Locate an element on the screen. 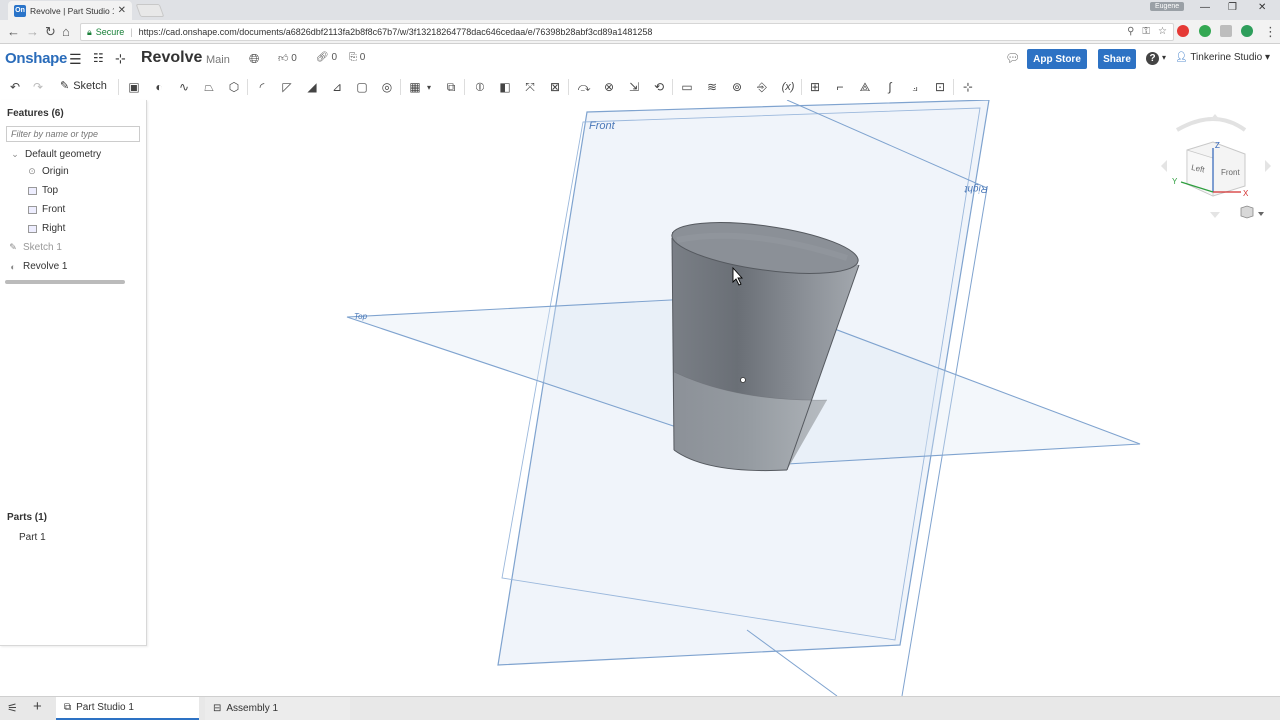 This screenshot has height=720, width=1280. help-icon: ? is located at coordinates (1152, 58).